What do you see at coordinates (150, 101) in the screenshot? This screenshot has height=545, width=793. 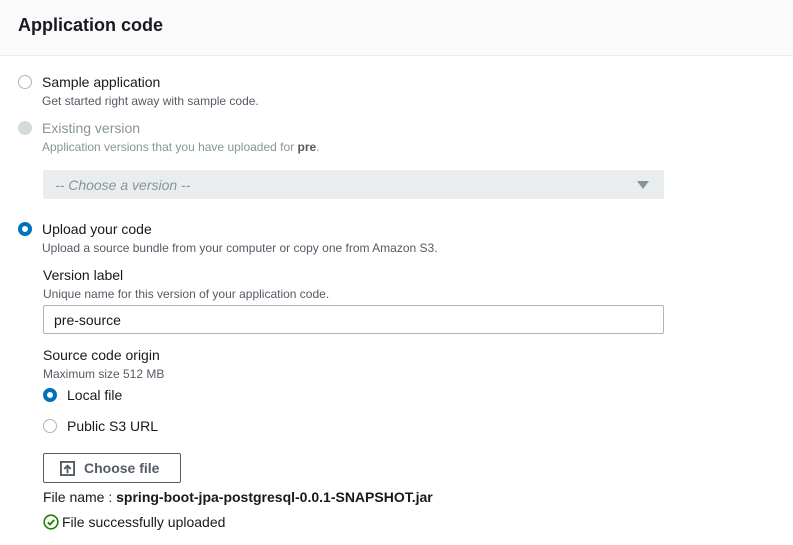 I see `sample-application-description: Get started right away with sample code.` at bounding box center [150, 101].